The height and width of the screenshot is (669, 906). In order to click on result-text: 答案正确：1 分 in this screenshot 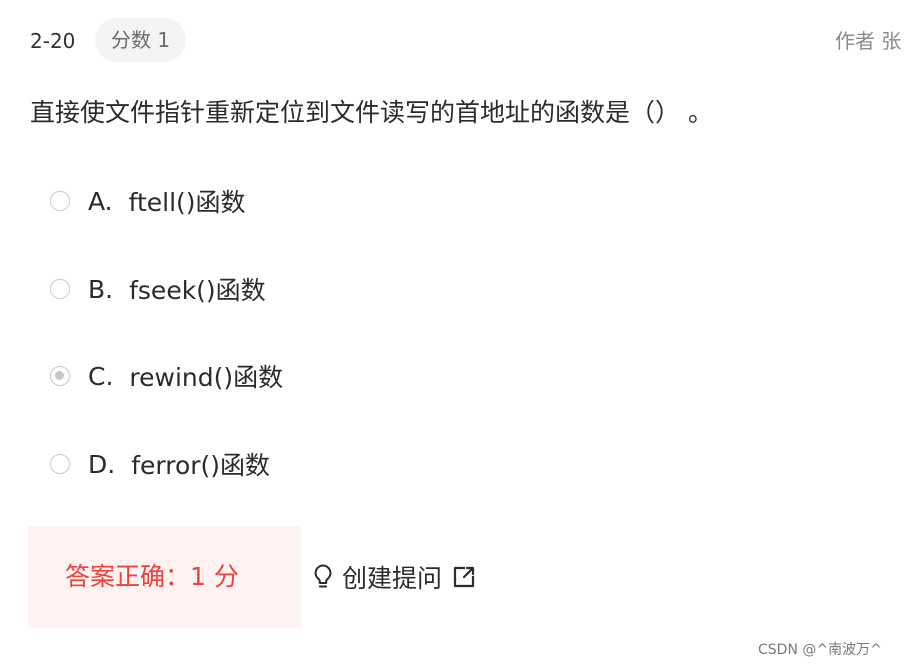, I will do `click(152, 576)`.